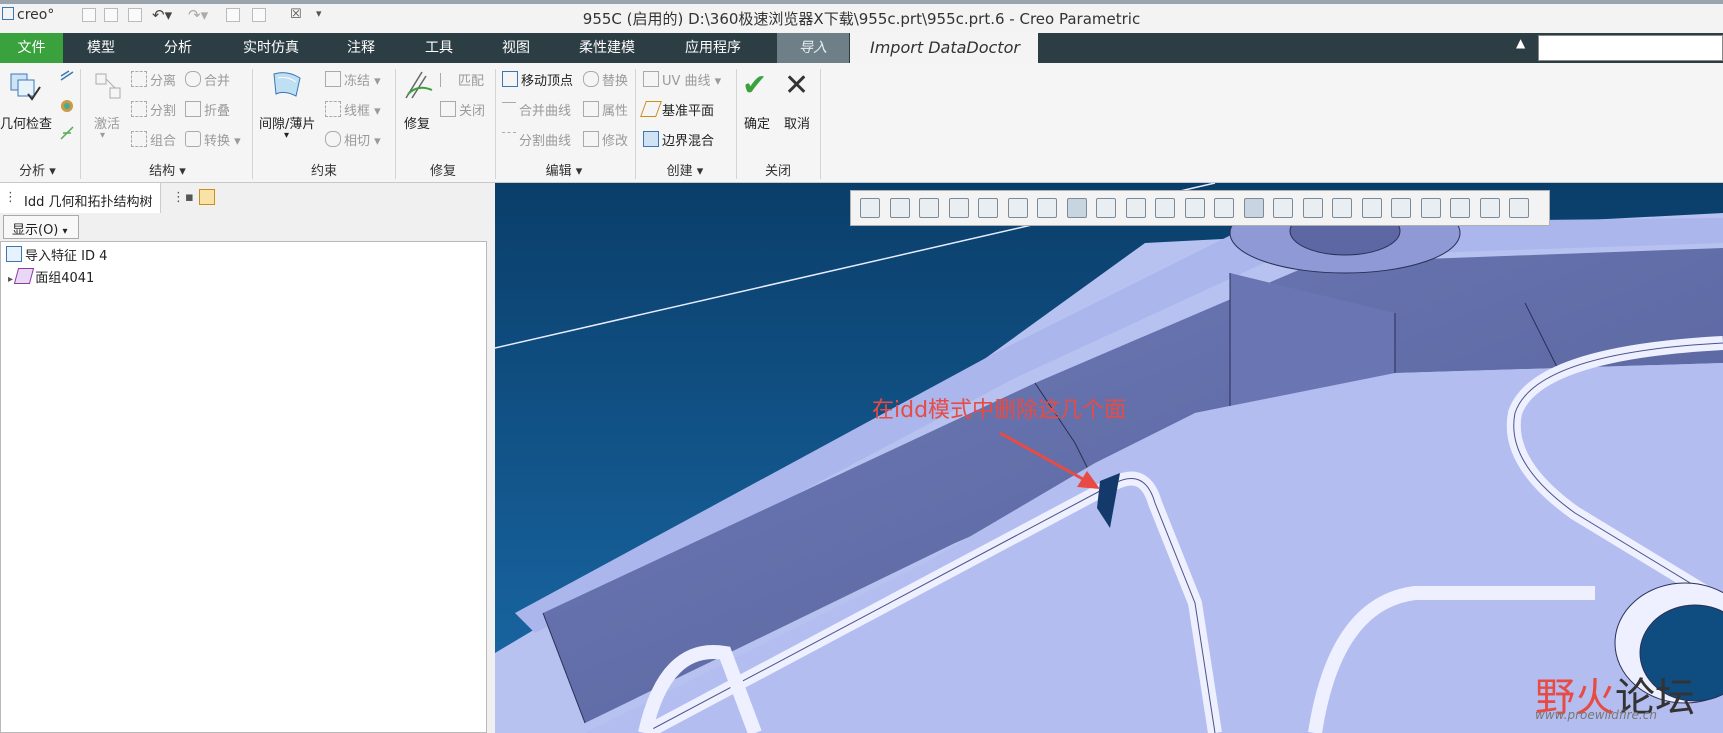  What do you see at coordinates (26, 122) in the screenshot?
I see `geometry-check-button: 几何检查` at bounding box center [26, 122].